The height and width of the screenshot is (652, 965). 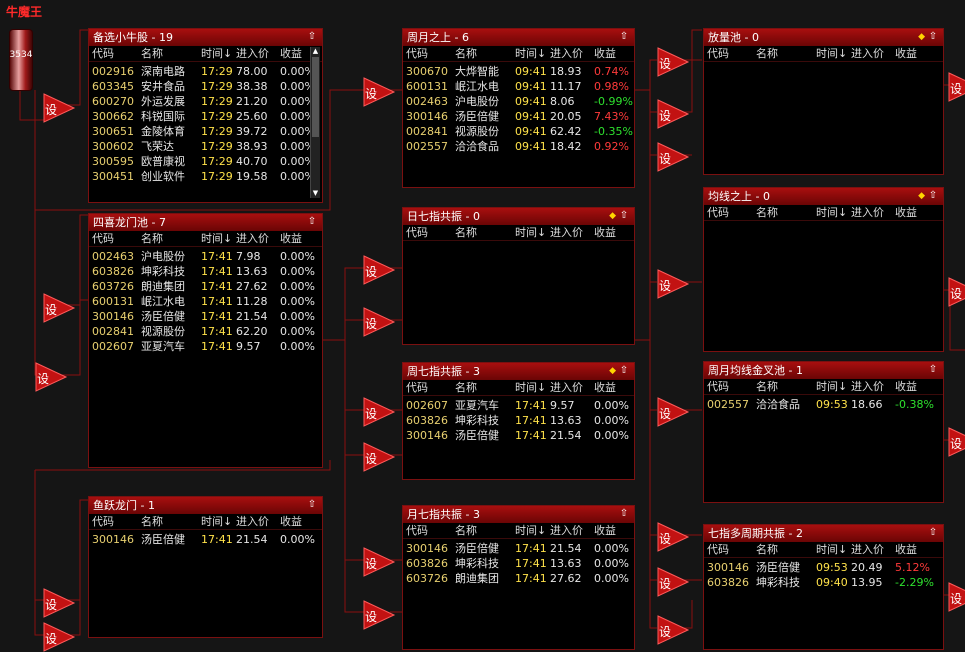 I want to click on stock-pool-panel: 均线之上 - 0 ◆ ⇧ 代码 名称 时间↓ 进入价 收益, so click(x=823, y=269).